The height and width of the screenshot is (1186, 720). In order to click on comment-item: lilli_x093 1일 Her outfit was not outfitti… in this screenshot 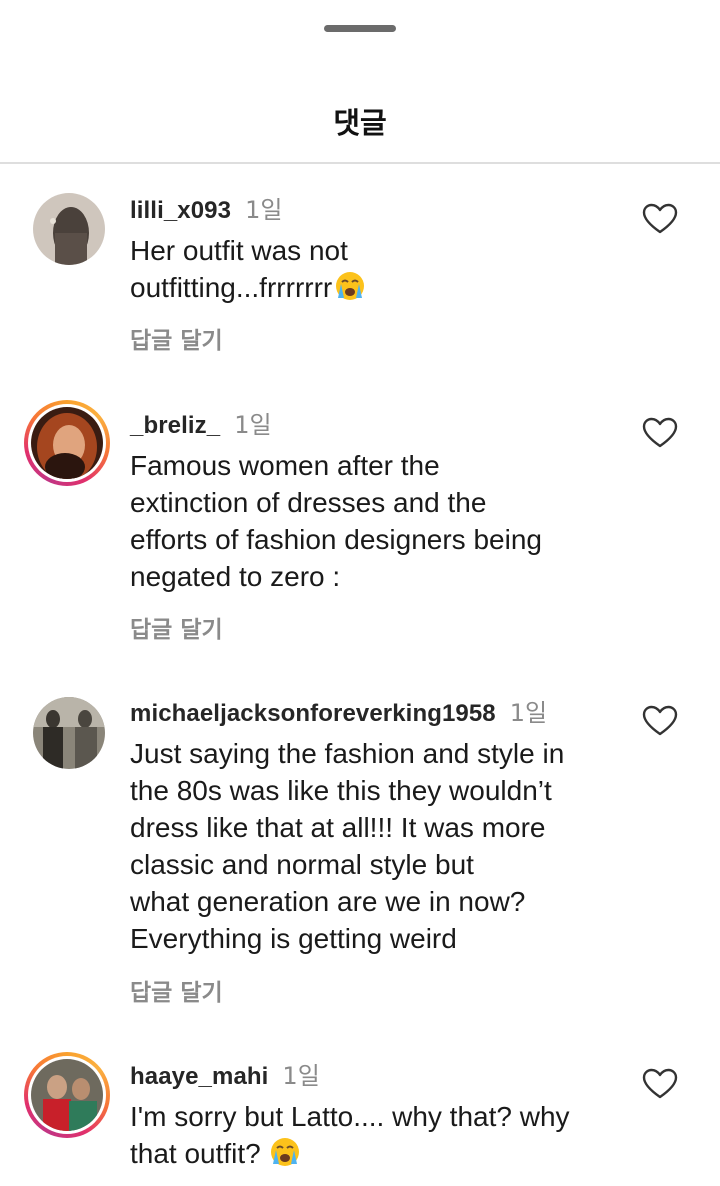, I will do `click(360, 275)`.